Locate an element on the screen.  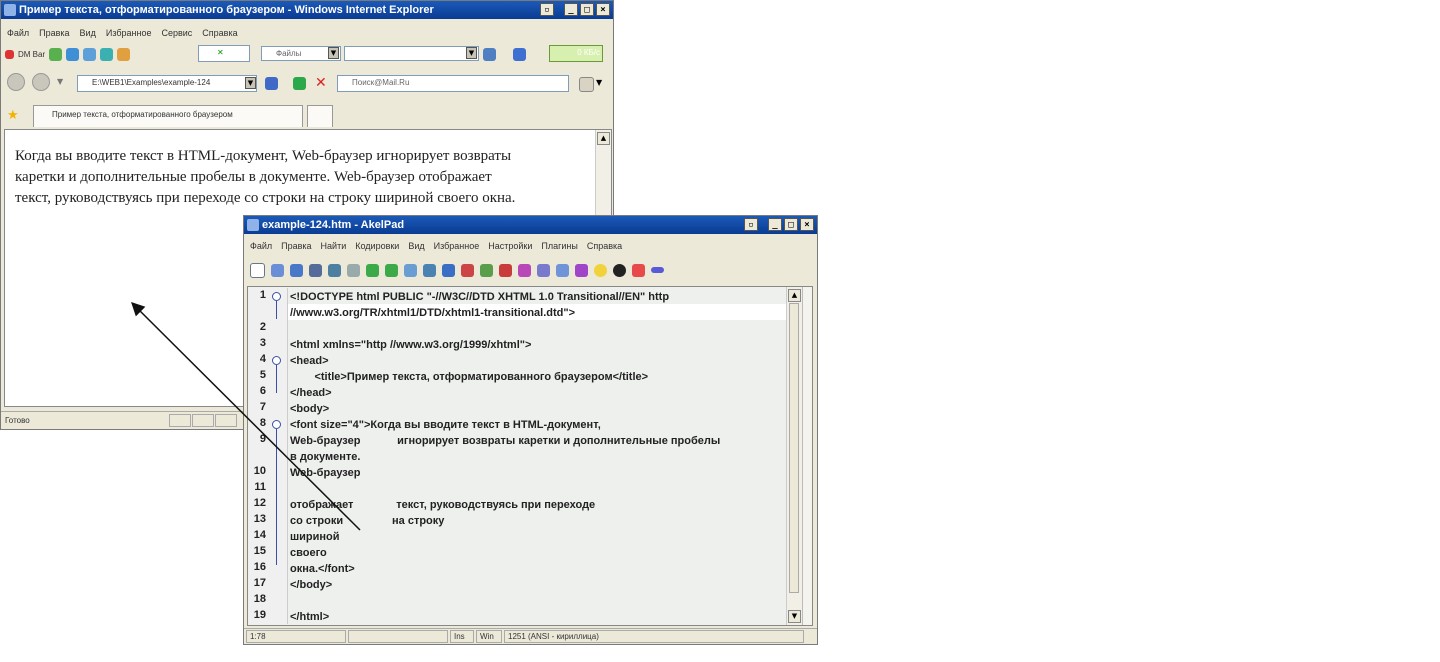
fold-line is located at coordinates (276, 497).